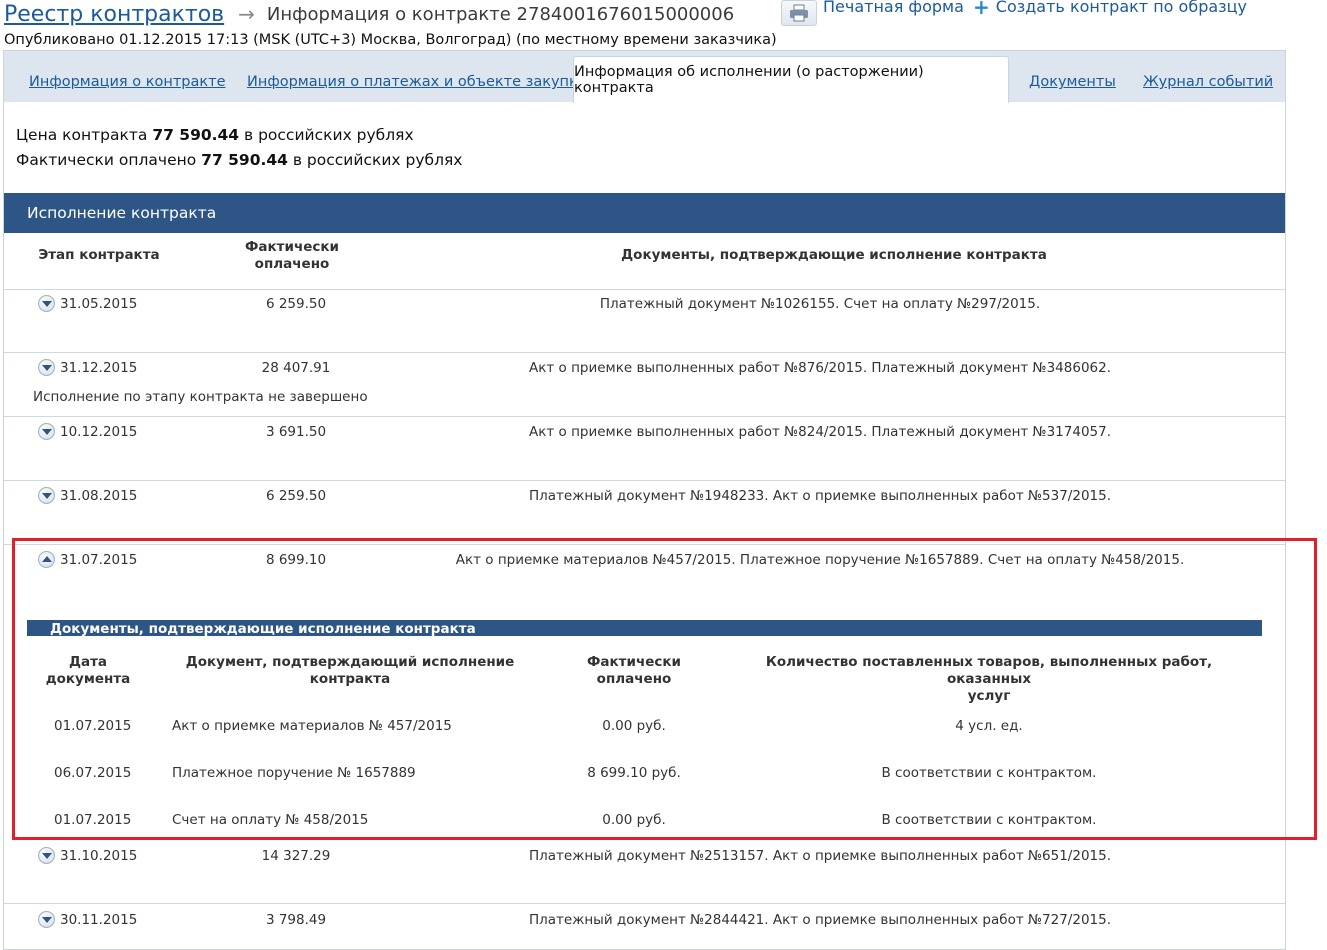 The image size is (1327, 950). I want to click on price-currency: в российских рублях, so click(329, 135).